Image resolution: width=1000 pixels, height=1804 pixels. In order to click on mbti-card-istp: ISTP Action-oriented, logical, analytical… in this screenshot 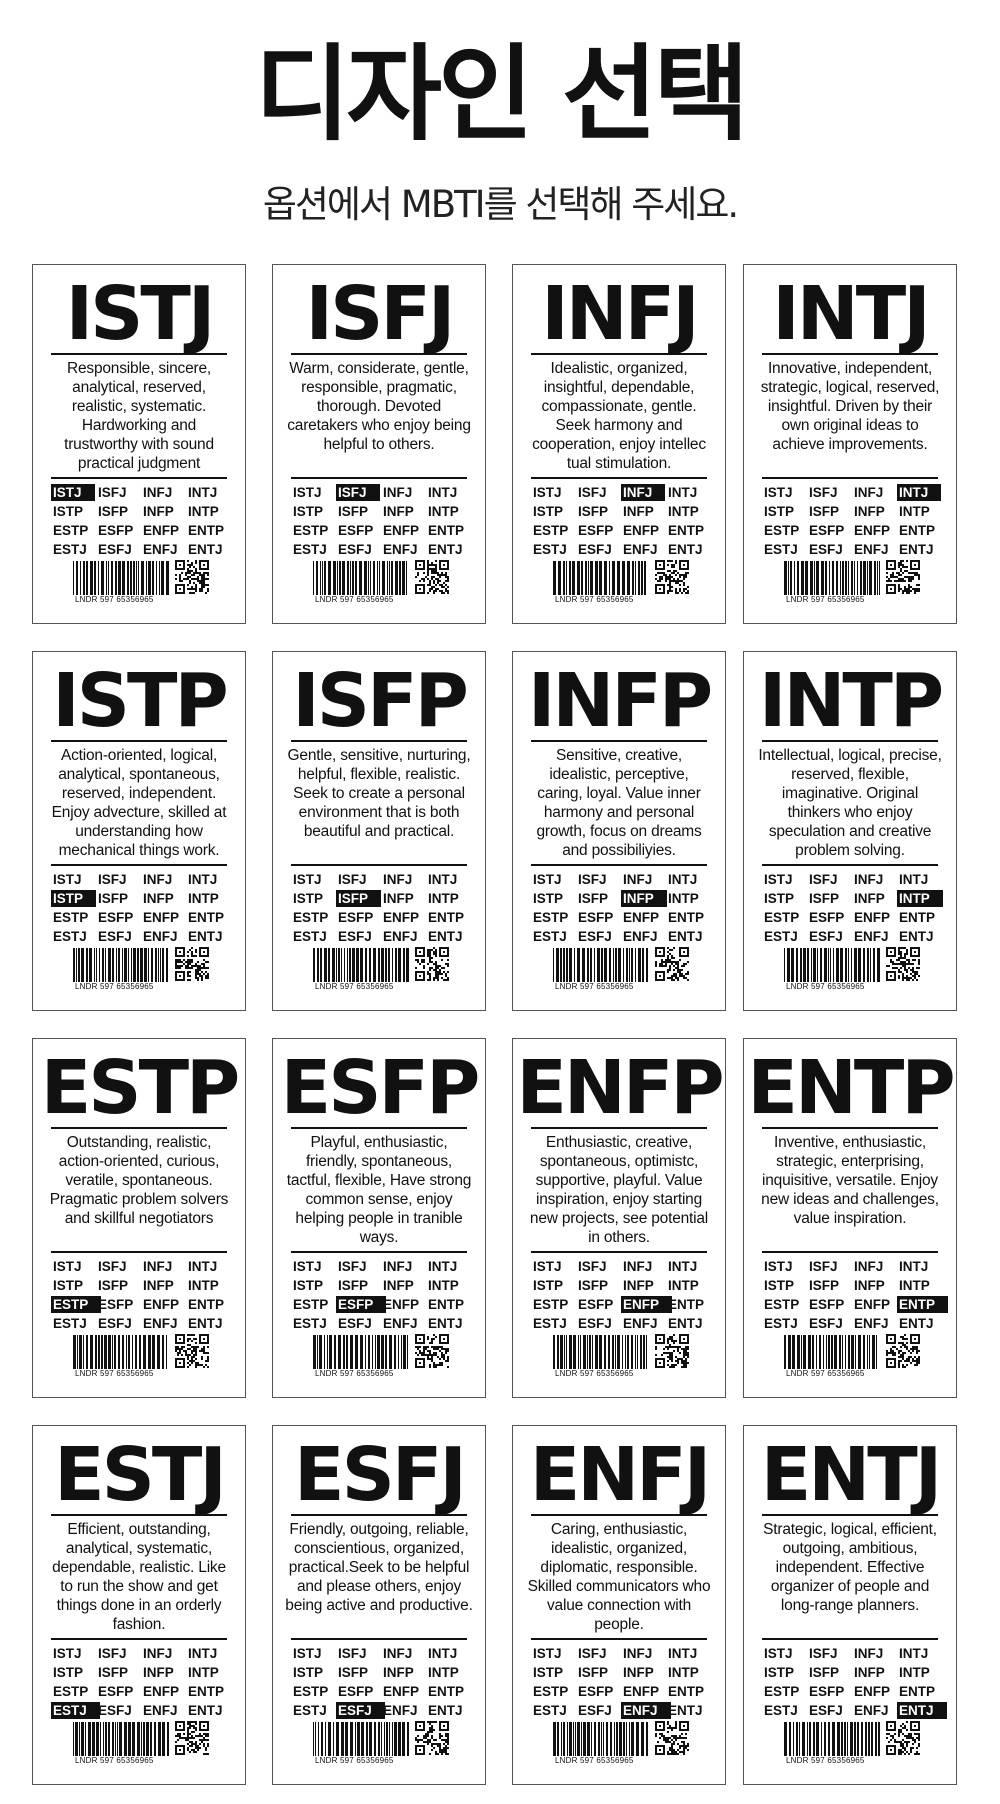, I will do `click(139, 831)`.